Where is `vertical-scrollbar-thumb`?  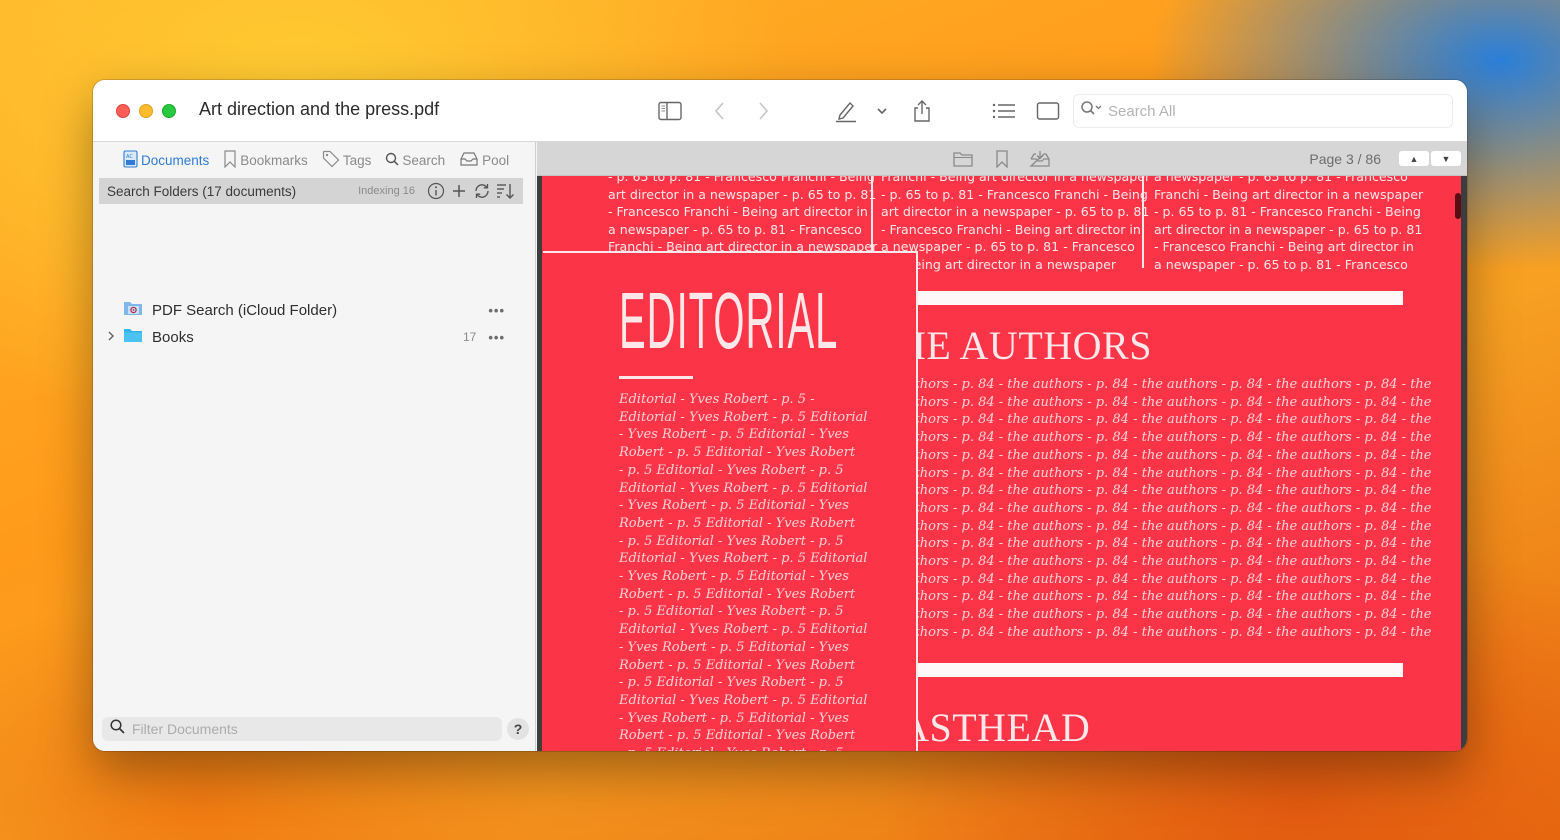
vertical-scrollbar-thumb is located at coordinates (1458, 206).